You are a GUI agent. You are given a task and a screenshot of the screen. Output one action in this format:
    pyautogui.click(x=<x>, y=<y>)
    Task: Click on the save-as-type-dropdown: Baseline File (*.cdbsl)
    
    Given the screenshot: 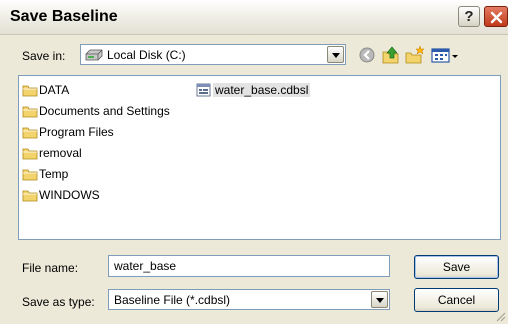 What is the action you would take?
    pyautogui.click(x=249, y=299)
    